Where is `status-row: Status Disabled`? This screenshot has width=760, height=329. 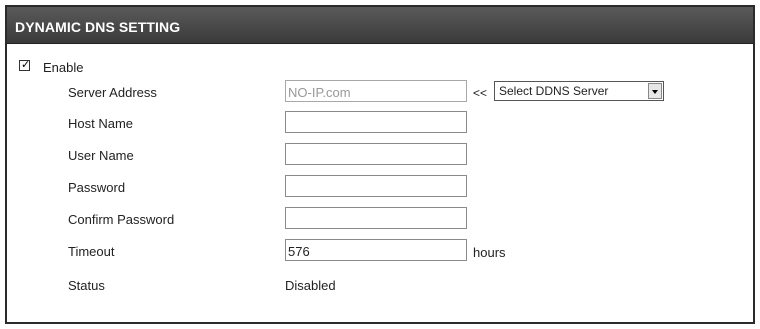
status-row: Status Disabled is located at coordinates (380, 285).